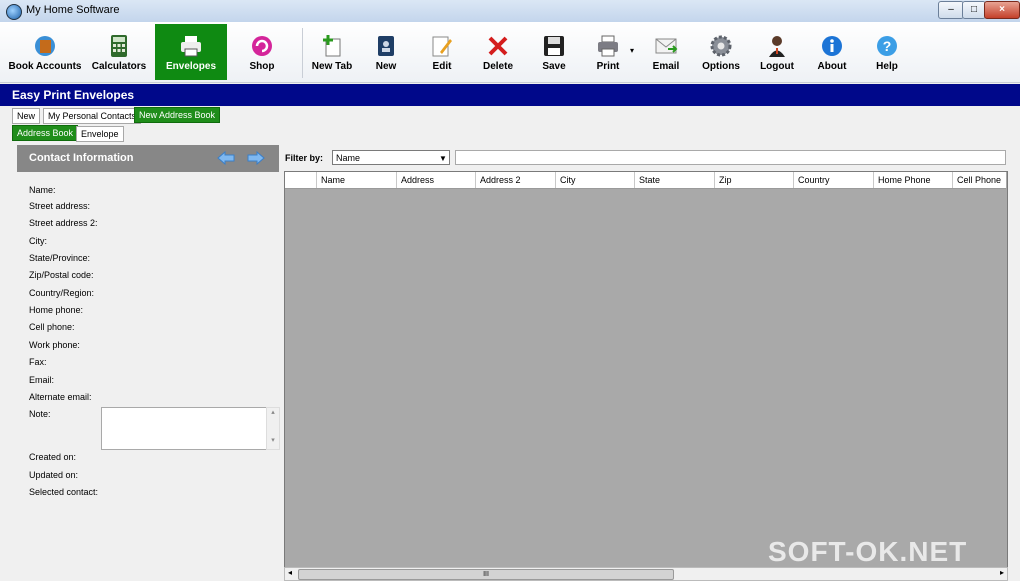  I want to click on column-header-address-2: Address 2, so click(515, 180).